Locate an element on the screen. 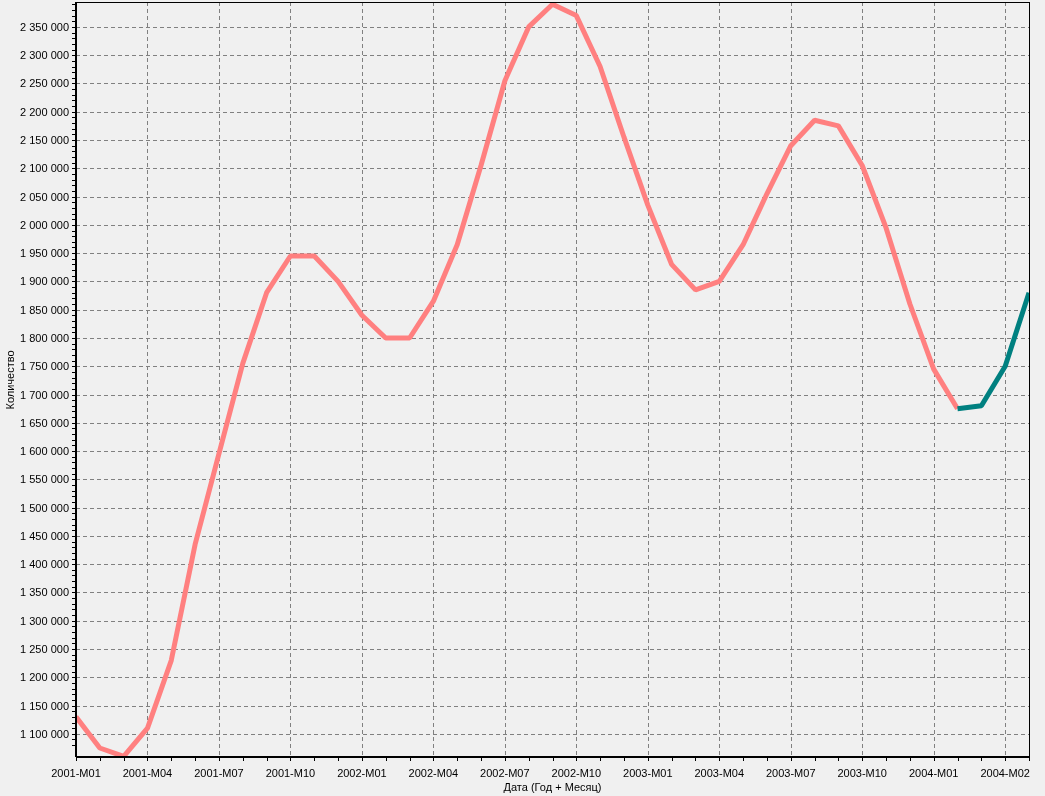  tick-label: 2002-M07 is located at coordinates (505, 773).